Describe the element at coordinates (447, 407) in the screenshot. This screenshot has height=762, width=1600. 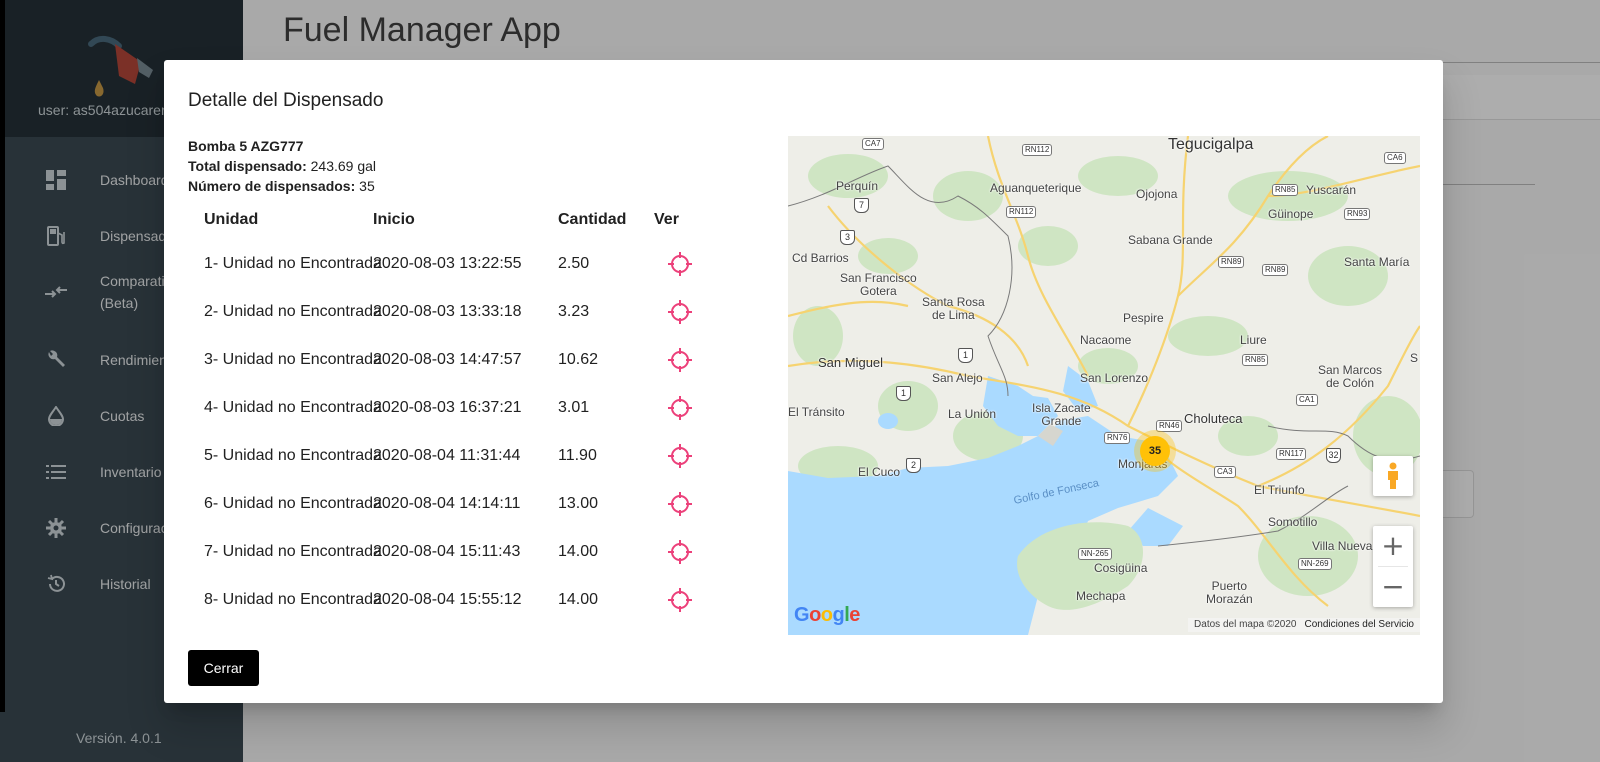
I see `cell-inicio: 2020-08-03 16:37:21` at that location.